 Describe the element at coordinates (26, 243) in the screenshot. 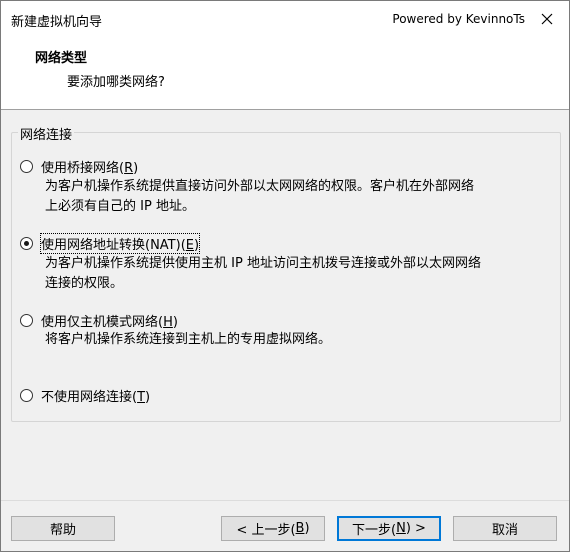

I see `radio-nat` at that location.